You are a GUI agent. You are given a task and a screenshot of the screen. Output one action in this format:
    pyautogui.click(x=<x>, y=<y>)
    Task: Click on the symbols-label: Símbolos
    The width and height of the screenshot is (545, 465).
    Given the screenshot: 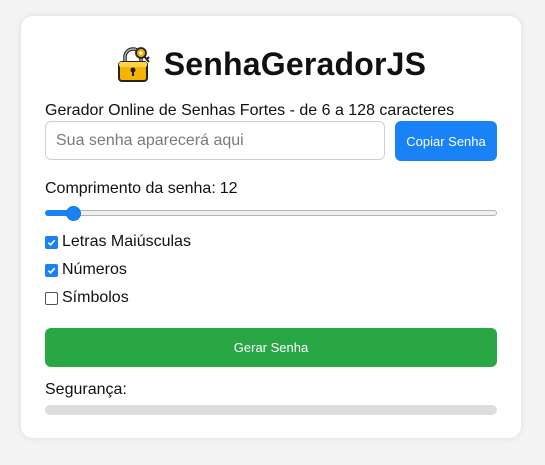 What is the action you would take?
    pyautogui.click(x=95, y=297)
    